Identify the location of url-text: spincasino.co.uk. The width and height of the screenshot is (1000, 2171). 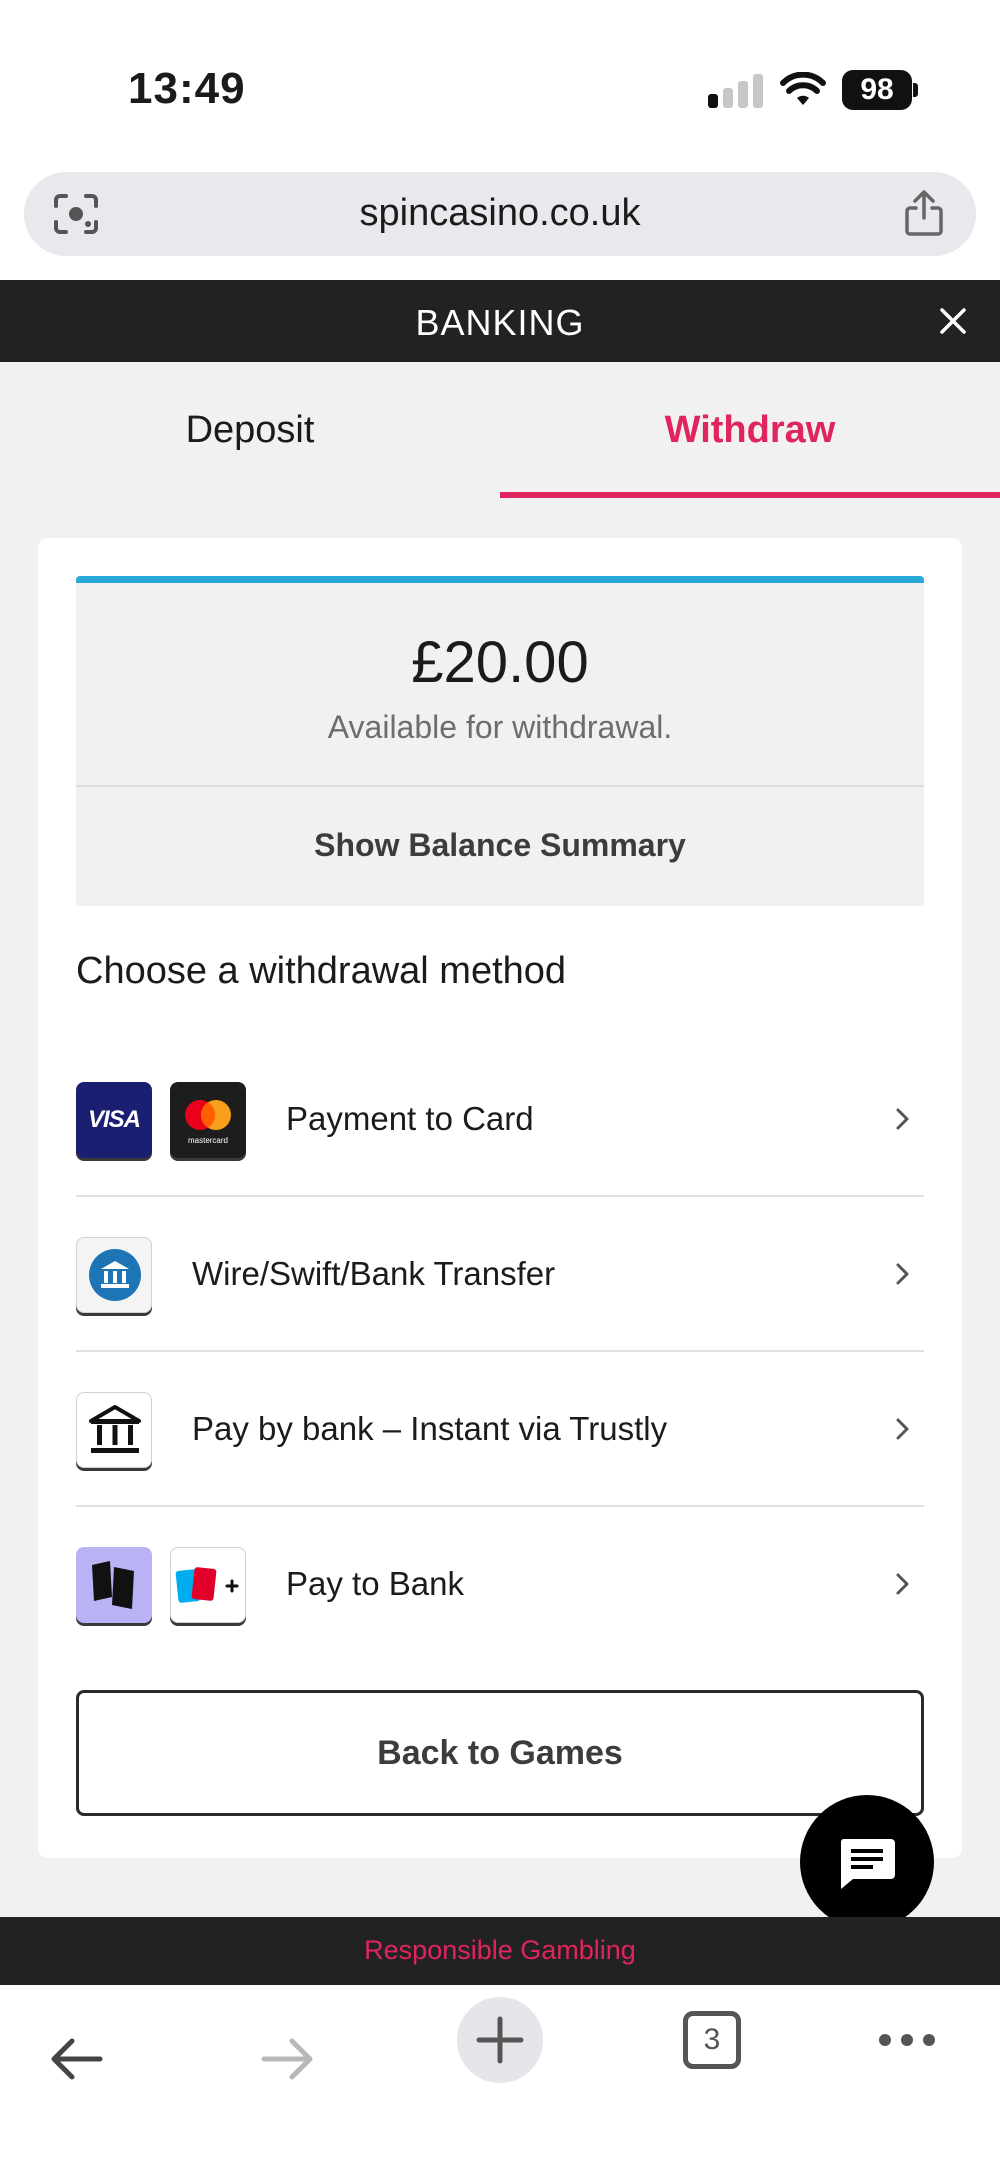
(500, 213).